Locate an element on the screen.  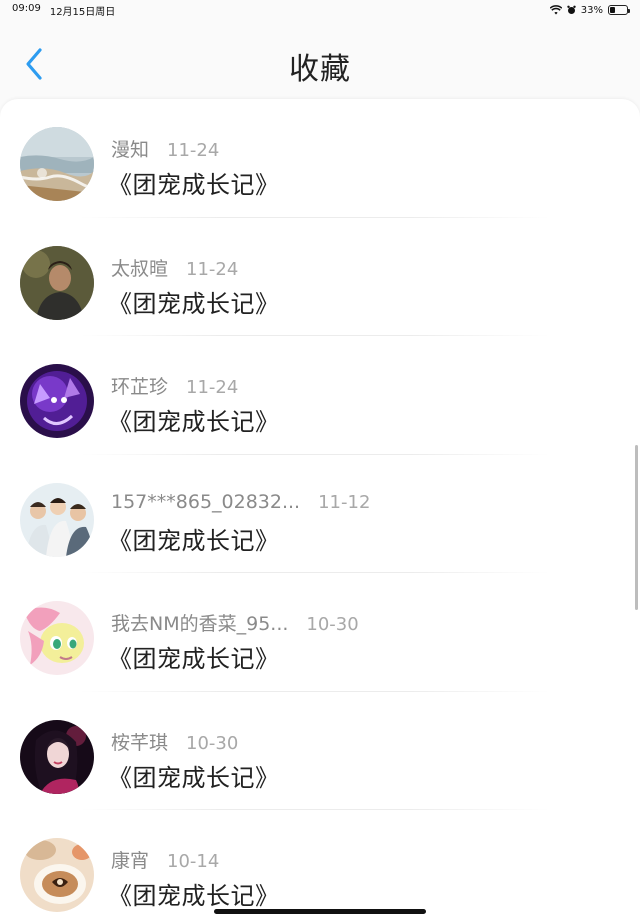
status-date: 12月15日周日 is located at coordinates (82, 12).